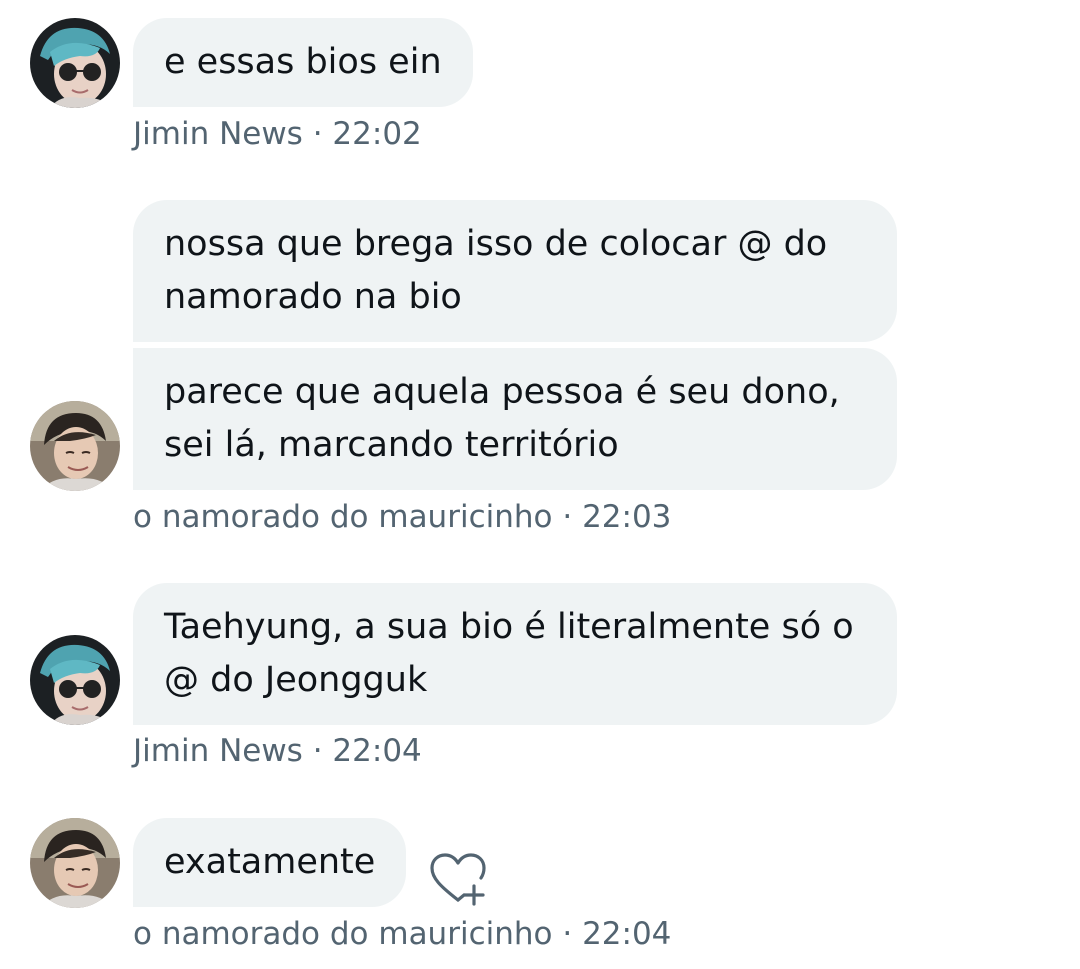  What do you see at coordinates (458, 880) in the screenshot?
I see `heart-plus-icon` at bounding box center [458, 880].